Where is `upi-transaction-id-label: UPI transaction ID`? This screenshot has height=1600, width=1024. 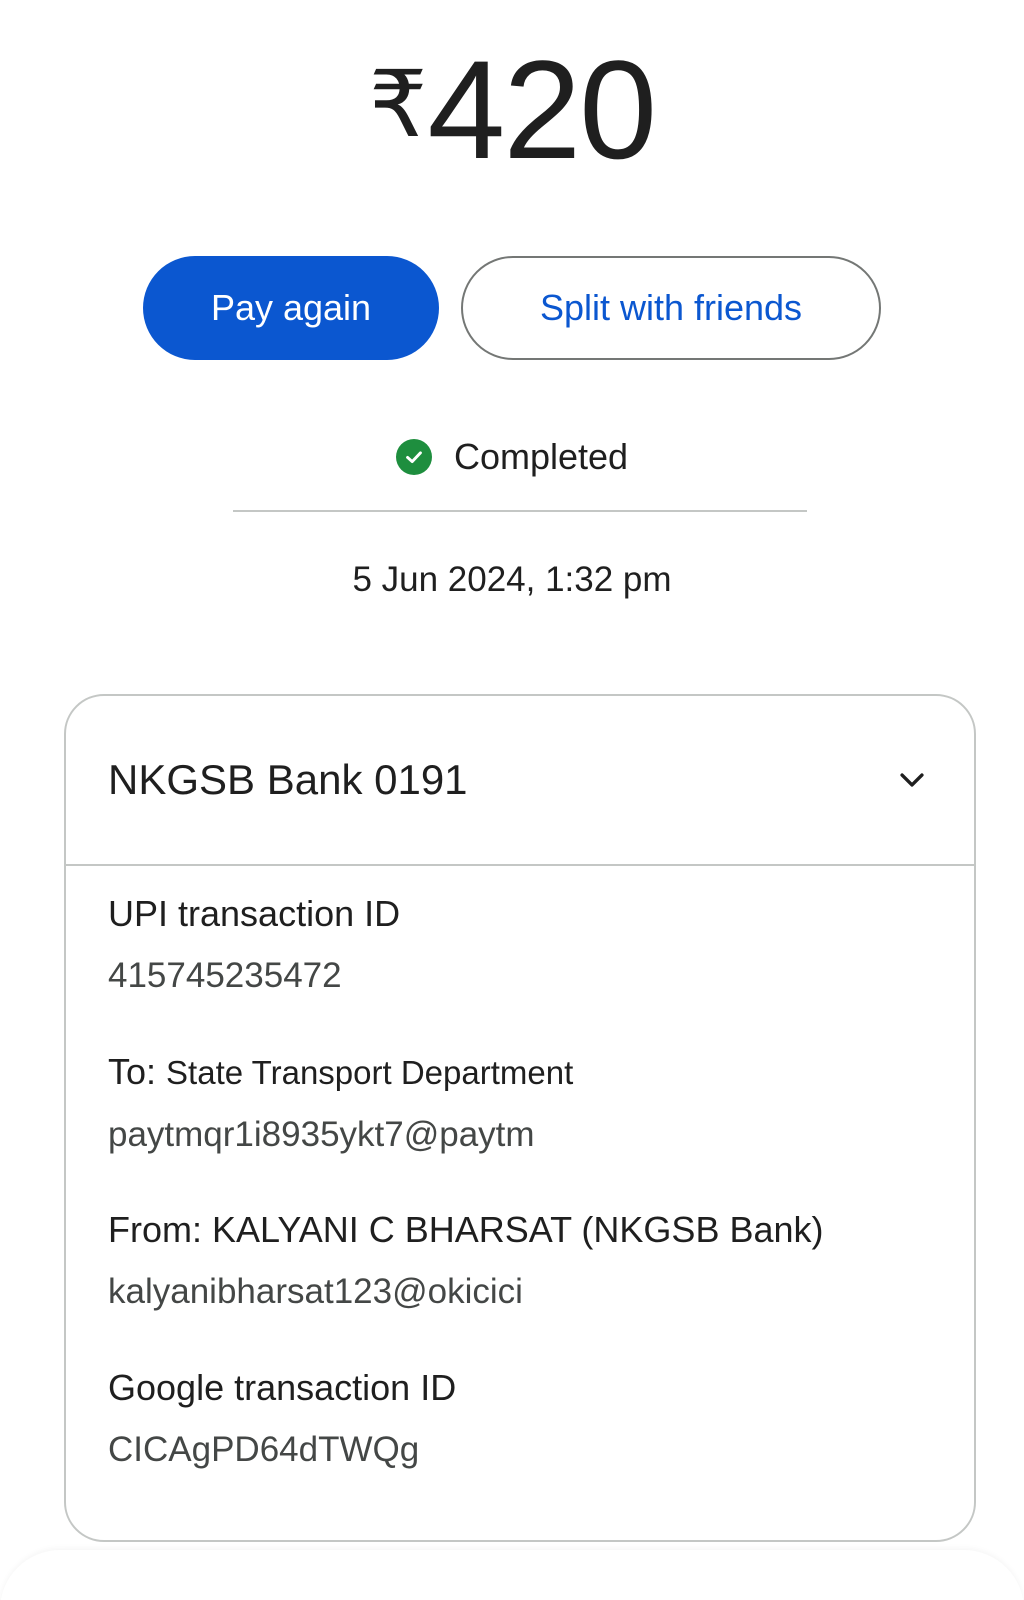 upi-transaction-id-label: UPI transaction ID is located at coordinates (254, 913).